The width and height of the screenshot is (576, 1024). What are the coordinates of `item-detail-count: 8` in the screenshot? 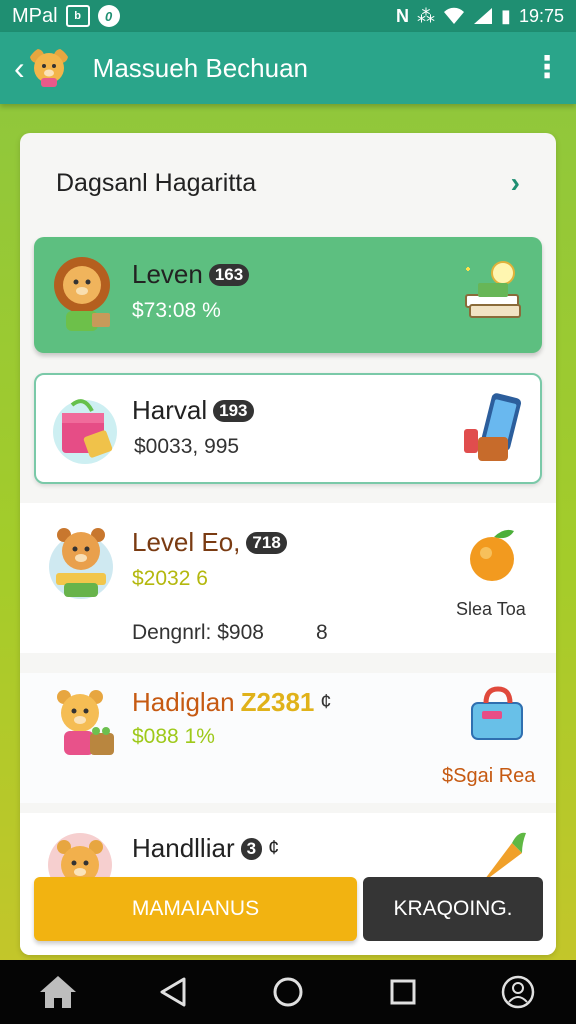 It's located at (322, 632).